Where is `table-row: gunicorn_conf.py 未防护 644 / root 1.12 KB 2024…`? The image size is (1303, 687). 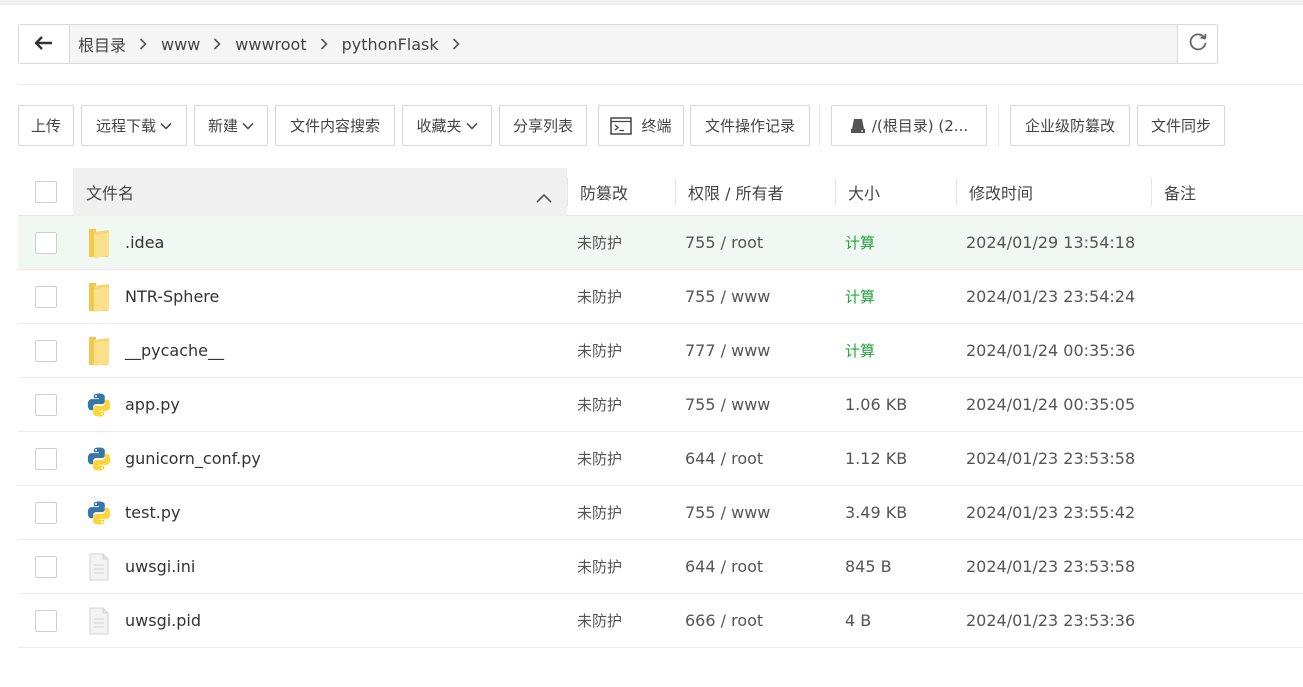 table-row: gunicorn_conf.py 未防护 644 / root 1.12 KB 2024… is located at coordinates (660, 459).